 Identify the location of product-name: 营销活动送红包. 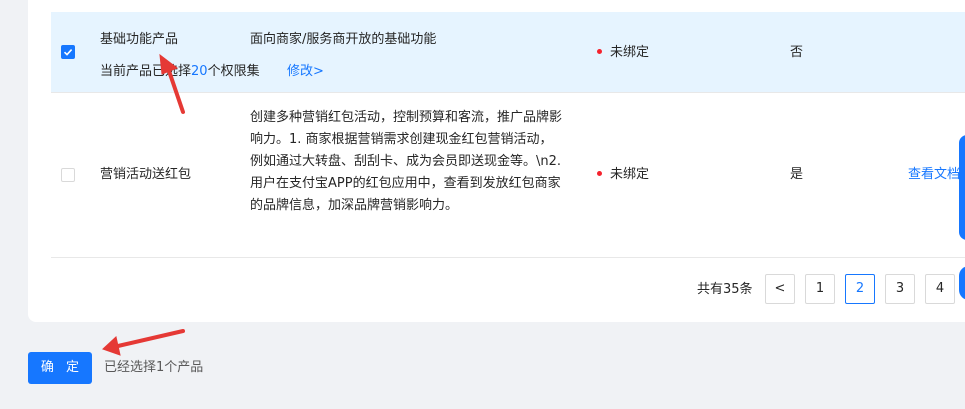
(146, 174).